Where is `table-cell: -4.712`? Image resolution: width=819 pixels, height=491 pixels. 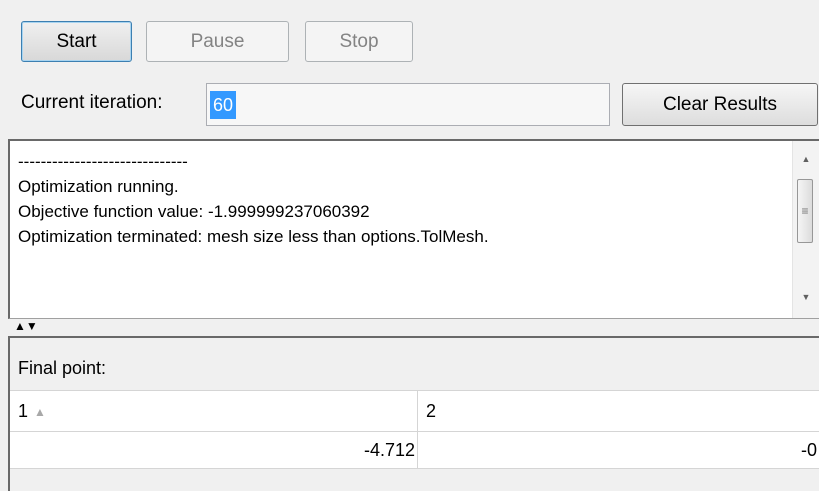
table-cell: -4.712 is located at coordinates (214, 450).